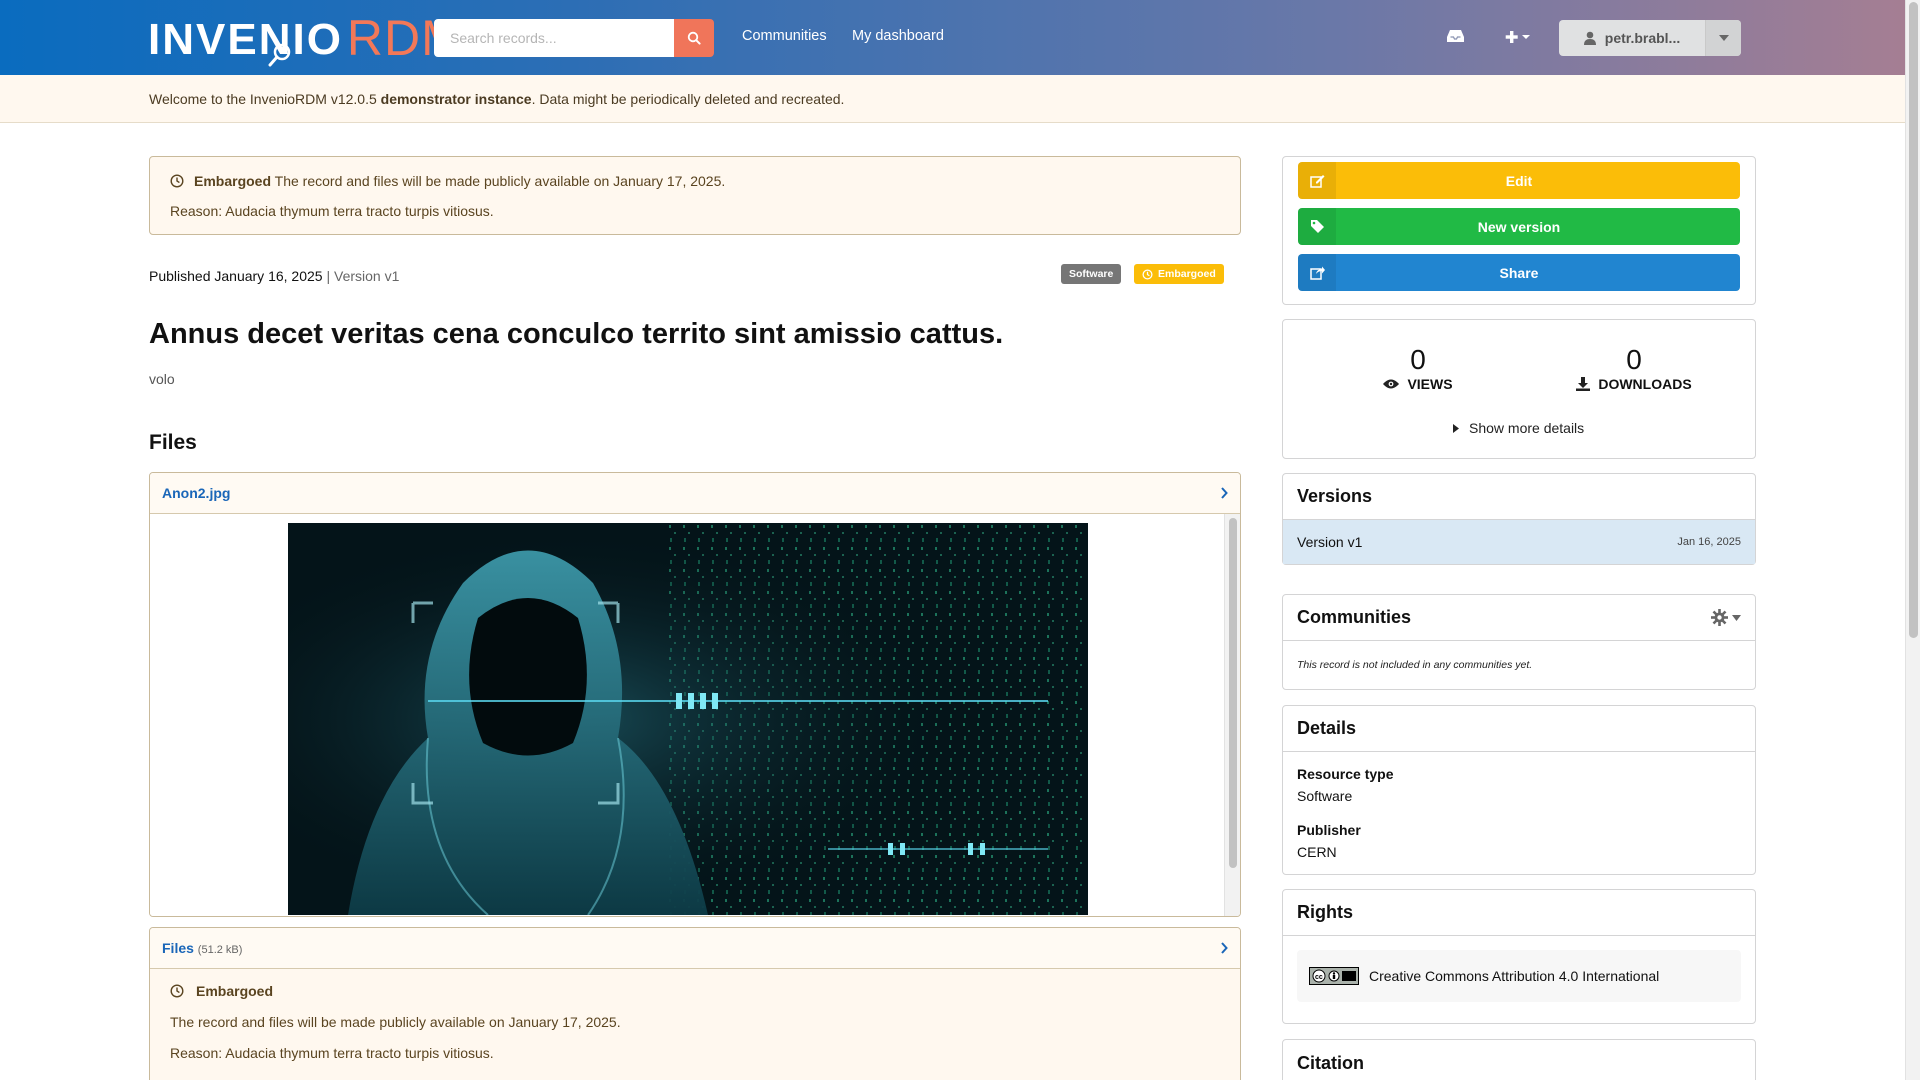  I want to click on rights-heading-label: Rights, so click(1325, 912).